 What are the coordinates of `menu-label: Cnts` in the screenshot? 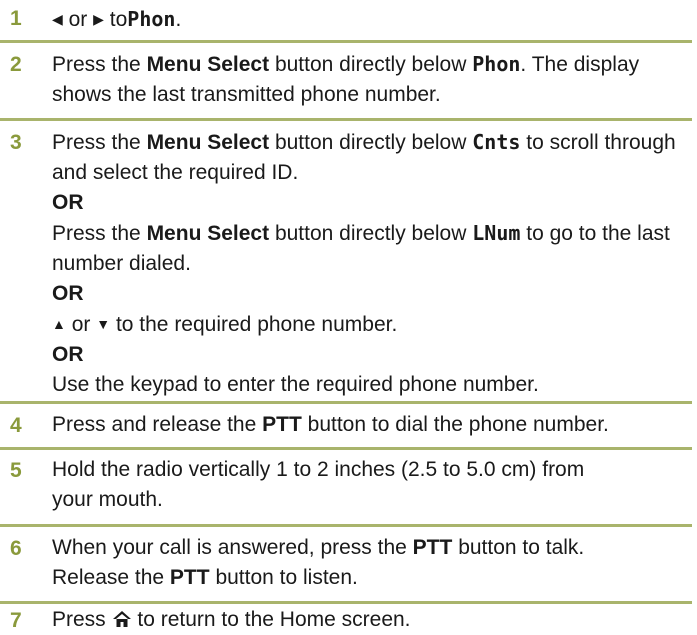 It's located at (496, 142).